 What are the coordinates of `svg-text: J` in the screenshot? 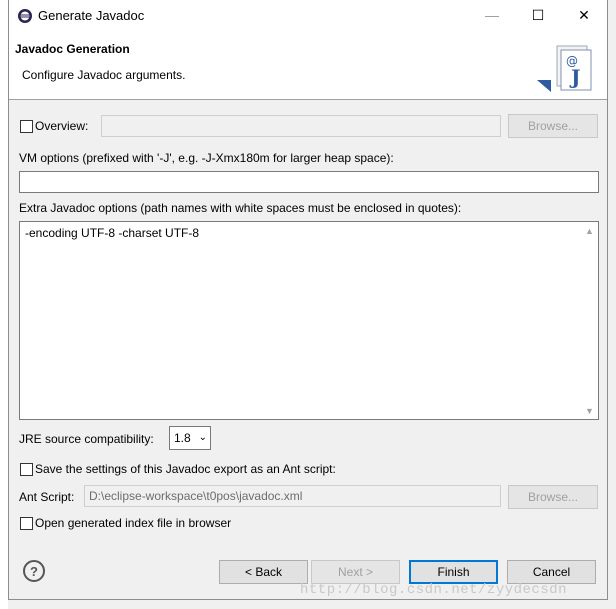 It's located at (574, 77).